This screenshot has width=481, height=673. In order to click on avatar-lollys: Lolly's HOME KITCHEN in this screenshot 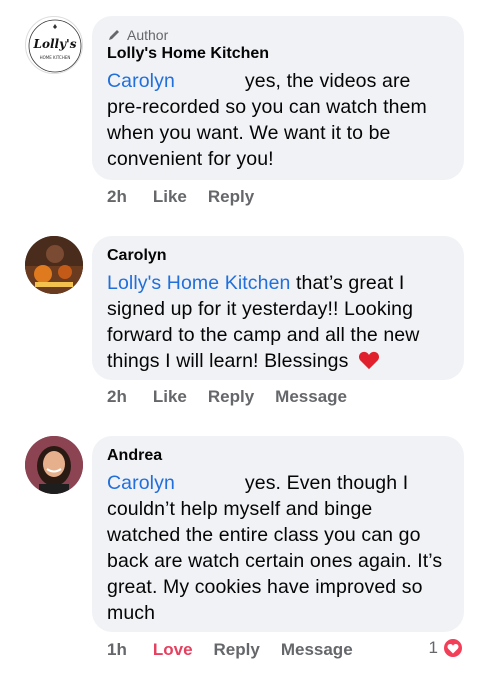, I will do `click(54, 45)`.